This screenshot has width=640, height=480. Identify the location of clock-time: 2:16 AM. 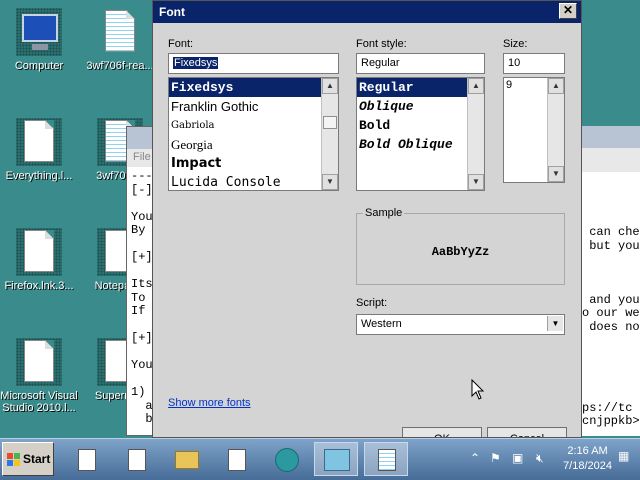
(587, 451).